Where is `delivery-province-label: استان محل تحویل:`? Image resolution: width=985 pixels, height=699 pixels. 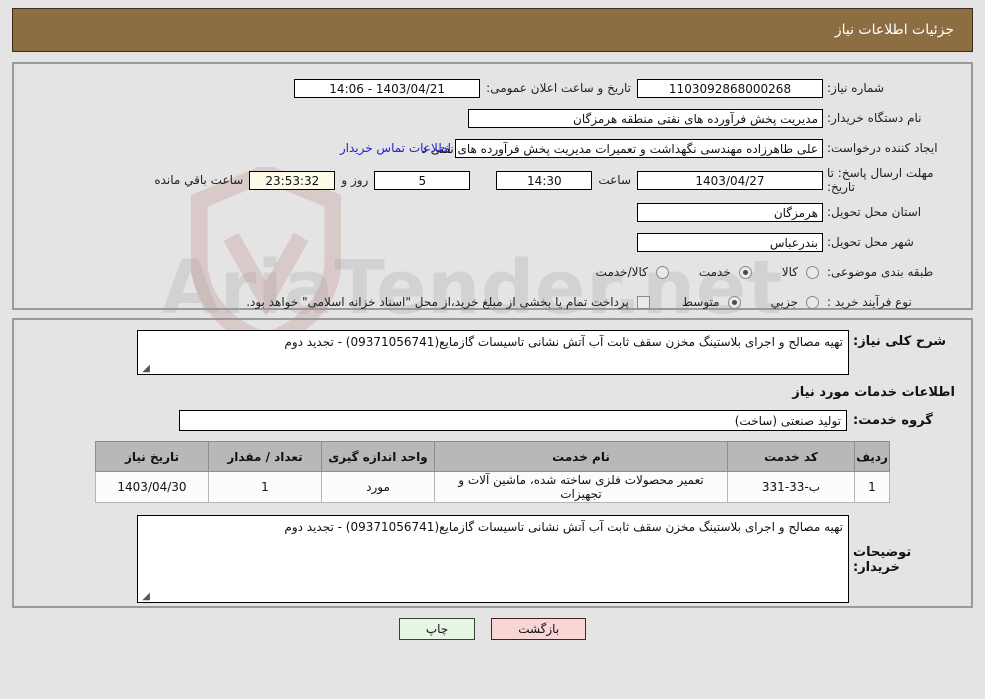 delivery-province-label: استان محل تحویل: is located at coordinates (874, 212).